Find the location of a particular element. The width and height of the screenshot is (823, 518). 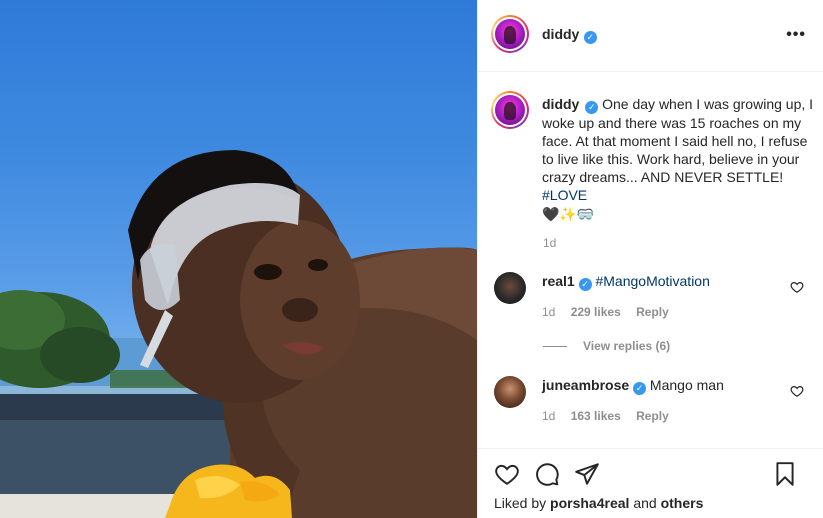

caption-author-username: diddy is located at coordinates (560, 104).